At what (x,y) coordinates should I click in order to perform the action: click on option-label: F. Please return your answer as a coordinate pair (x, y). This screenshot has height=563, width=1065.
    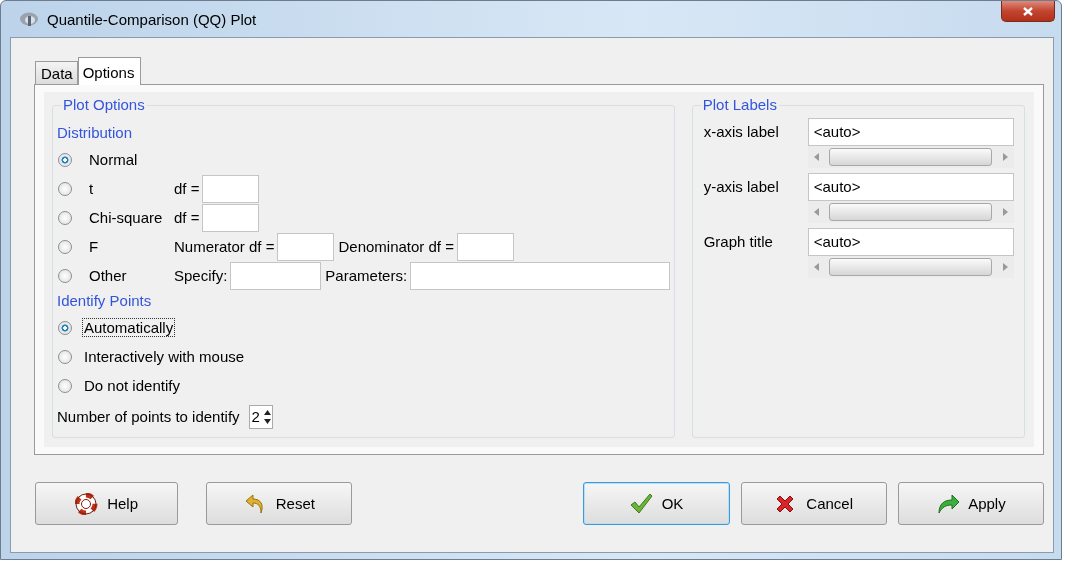
    Looking at the image, I should click on (131, 246).